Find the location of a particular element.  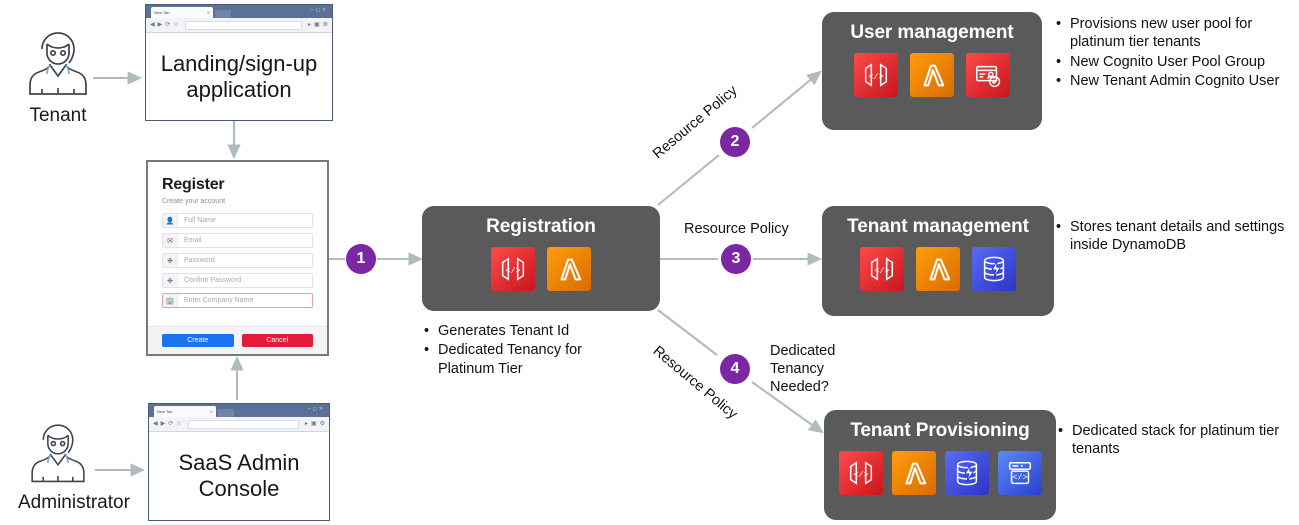

service-icons-tenant-management: </> is located at coordinates (938, 269).